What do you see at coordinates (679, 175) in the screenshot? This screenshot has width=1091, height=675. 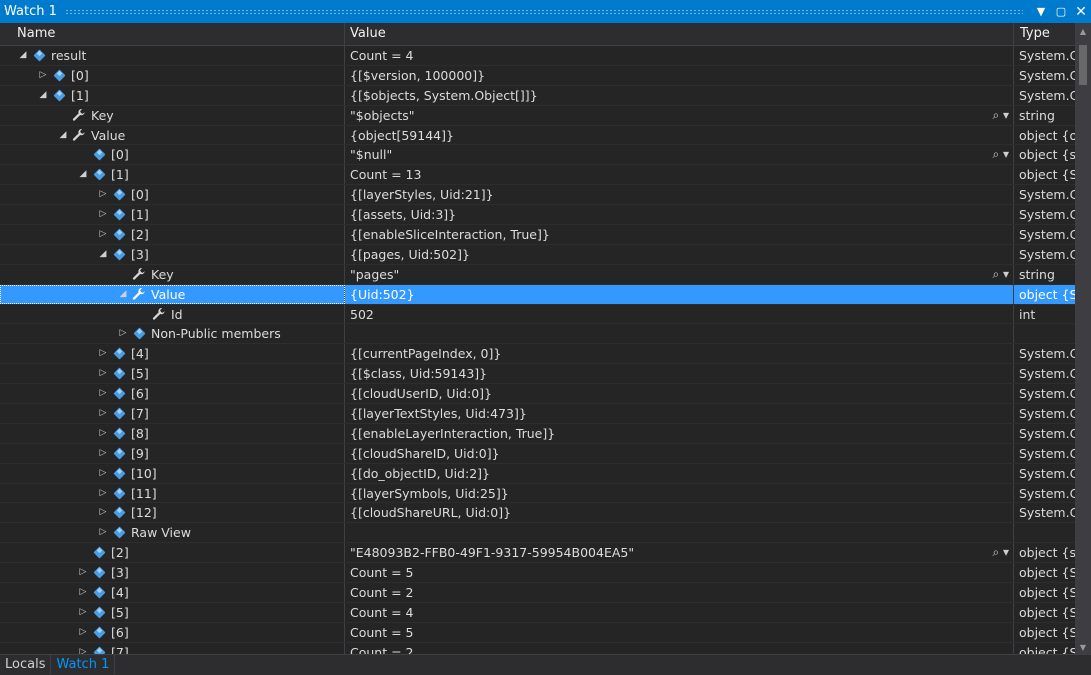 I see `value-cell: Count = 13` at bounding box center [679, 175].